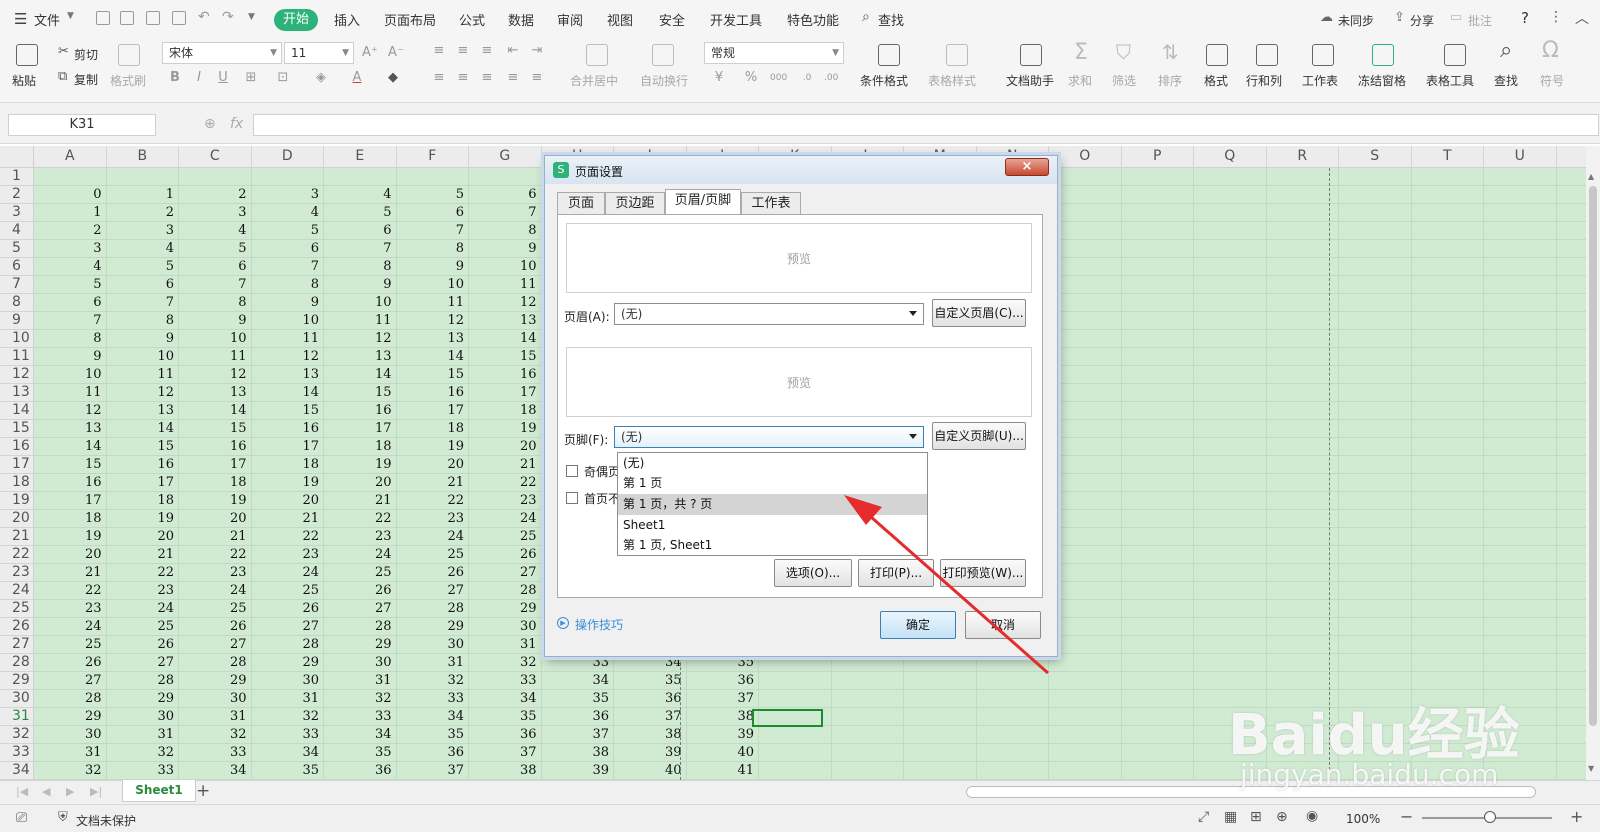  Describe the element at coordinates (17, 645) in the screenshot. I see `row-header-27: 27` at that location.